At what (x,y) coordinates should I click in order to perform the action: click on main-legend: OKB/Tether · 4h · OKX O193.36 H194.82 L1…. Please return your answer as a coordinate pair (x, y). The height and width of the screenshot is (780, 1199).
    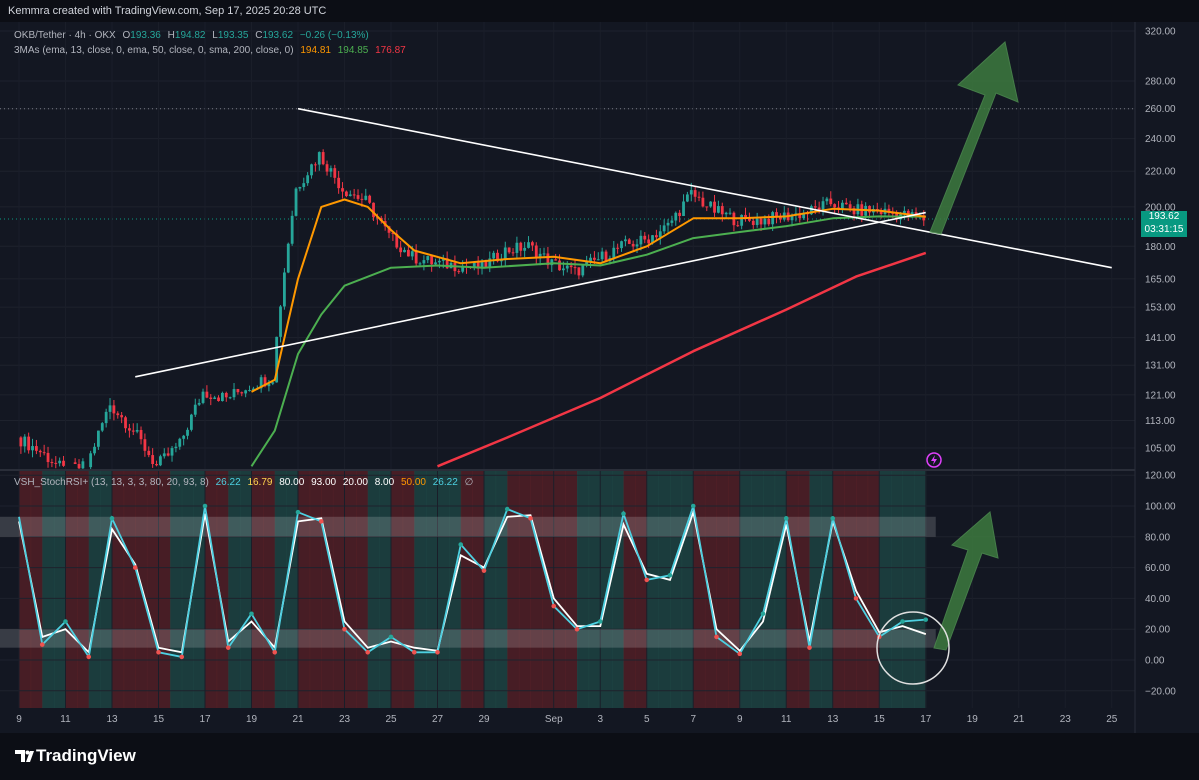
    Looking at the image, I should click on (210, 43).